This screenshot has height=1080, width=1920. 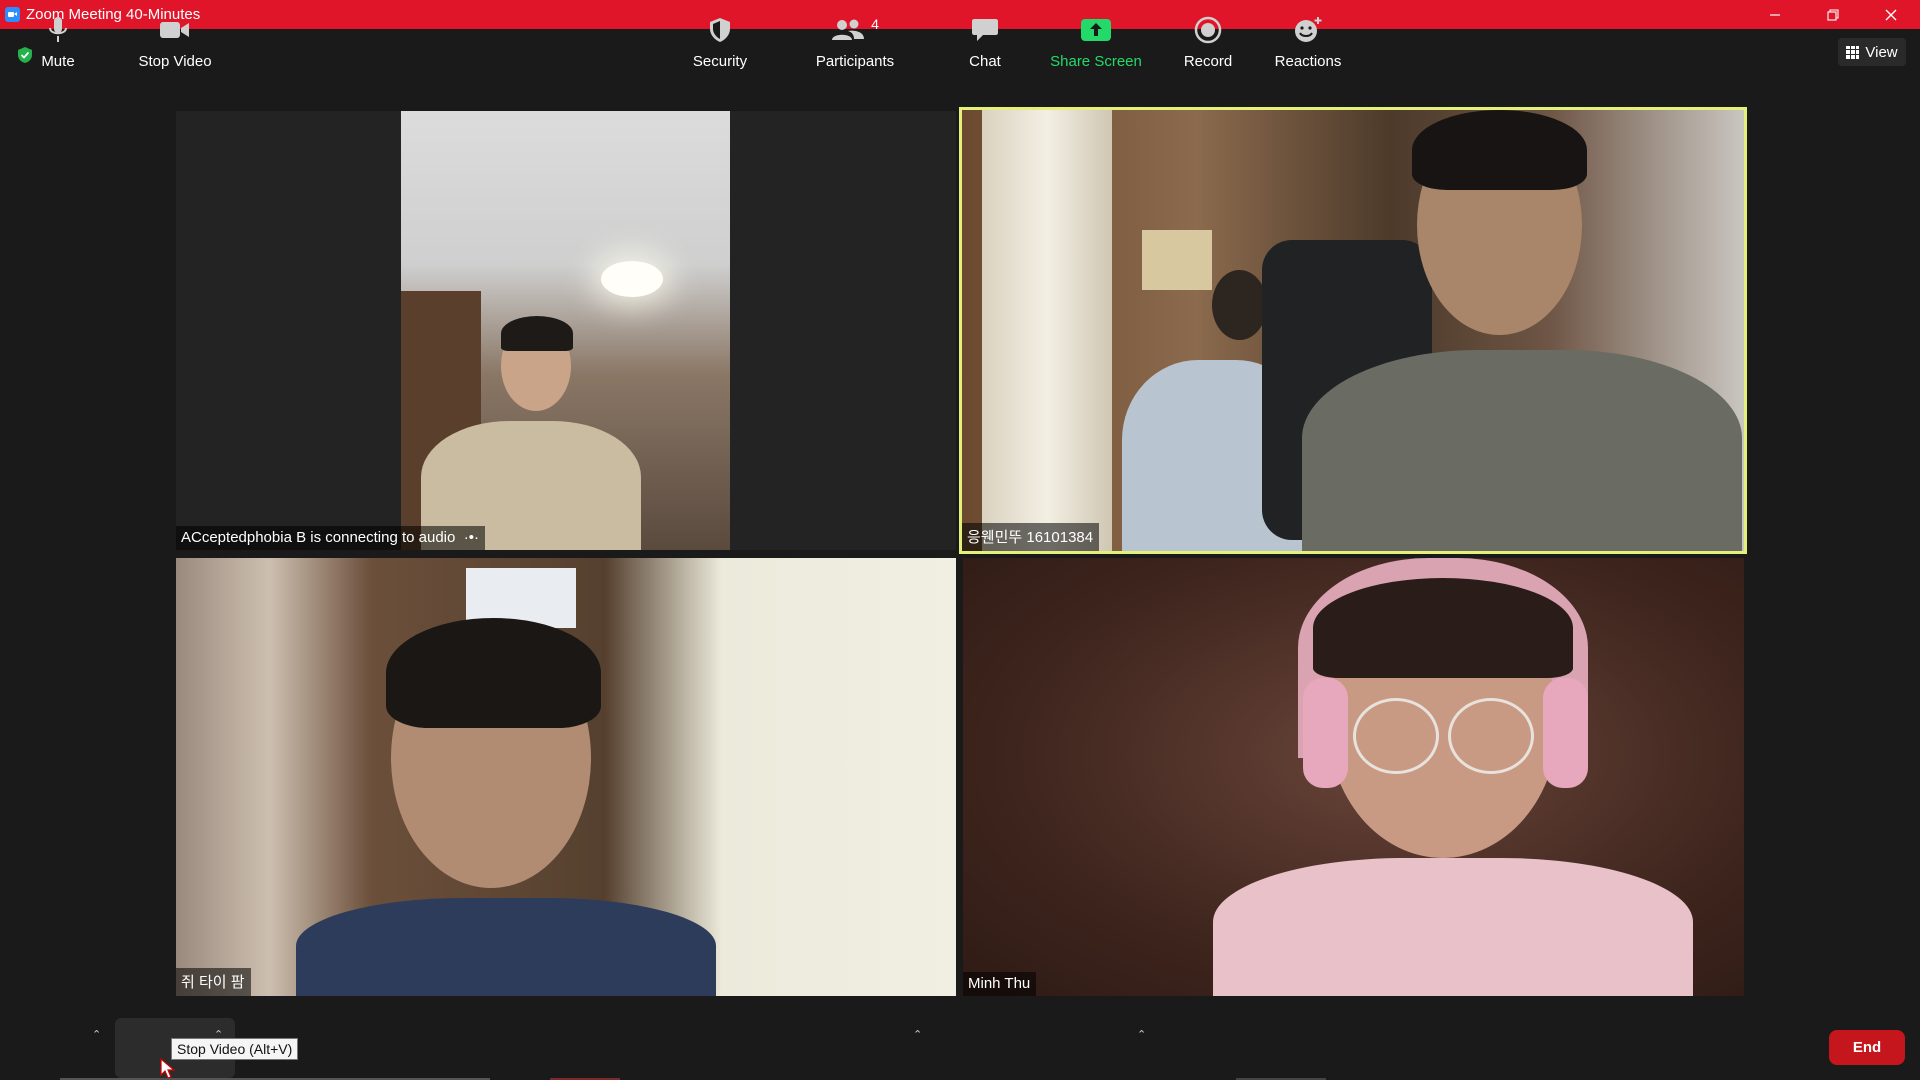 What do you see at coordinates (1308, 29) in the screenshot?
I see `emoji-reaction-icon` at bounding box center [1308, 29].